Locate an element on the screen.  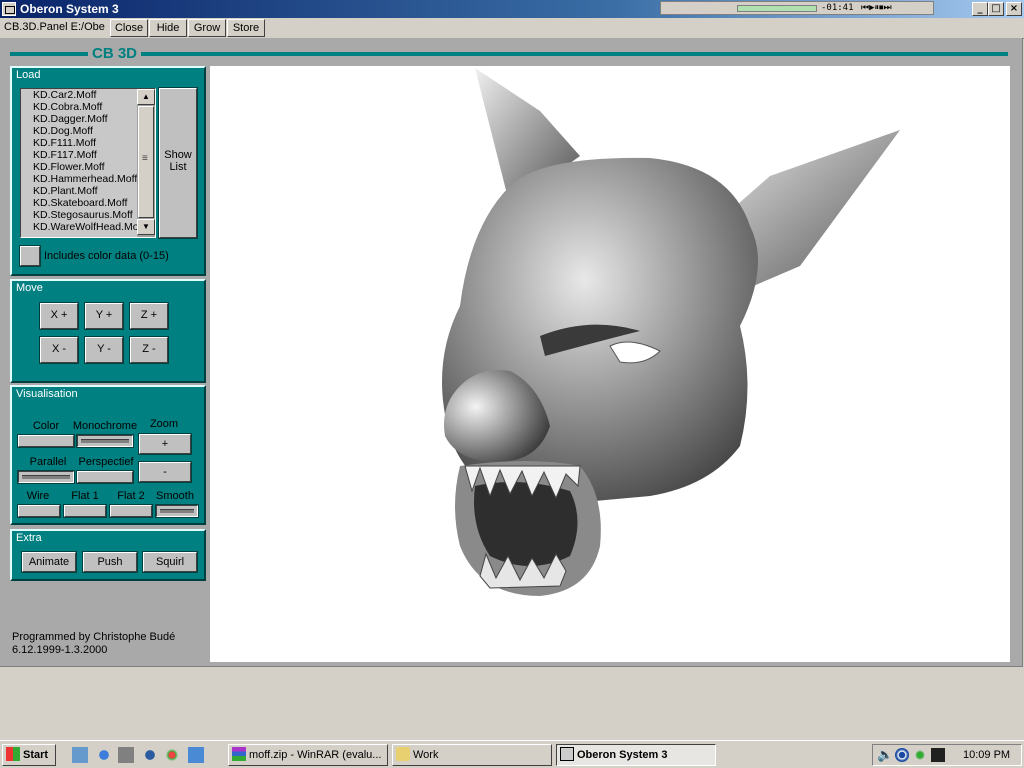
panel-title: CB 3D is located at coordinates (115, 54).